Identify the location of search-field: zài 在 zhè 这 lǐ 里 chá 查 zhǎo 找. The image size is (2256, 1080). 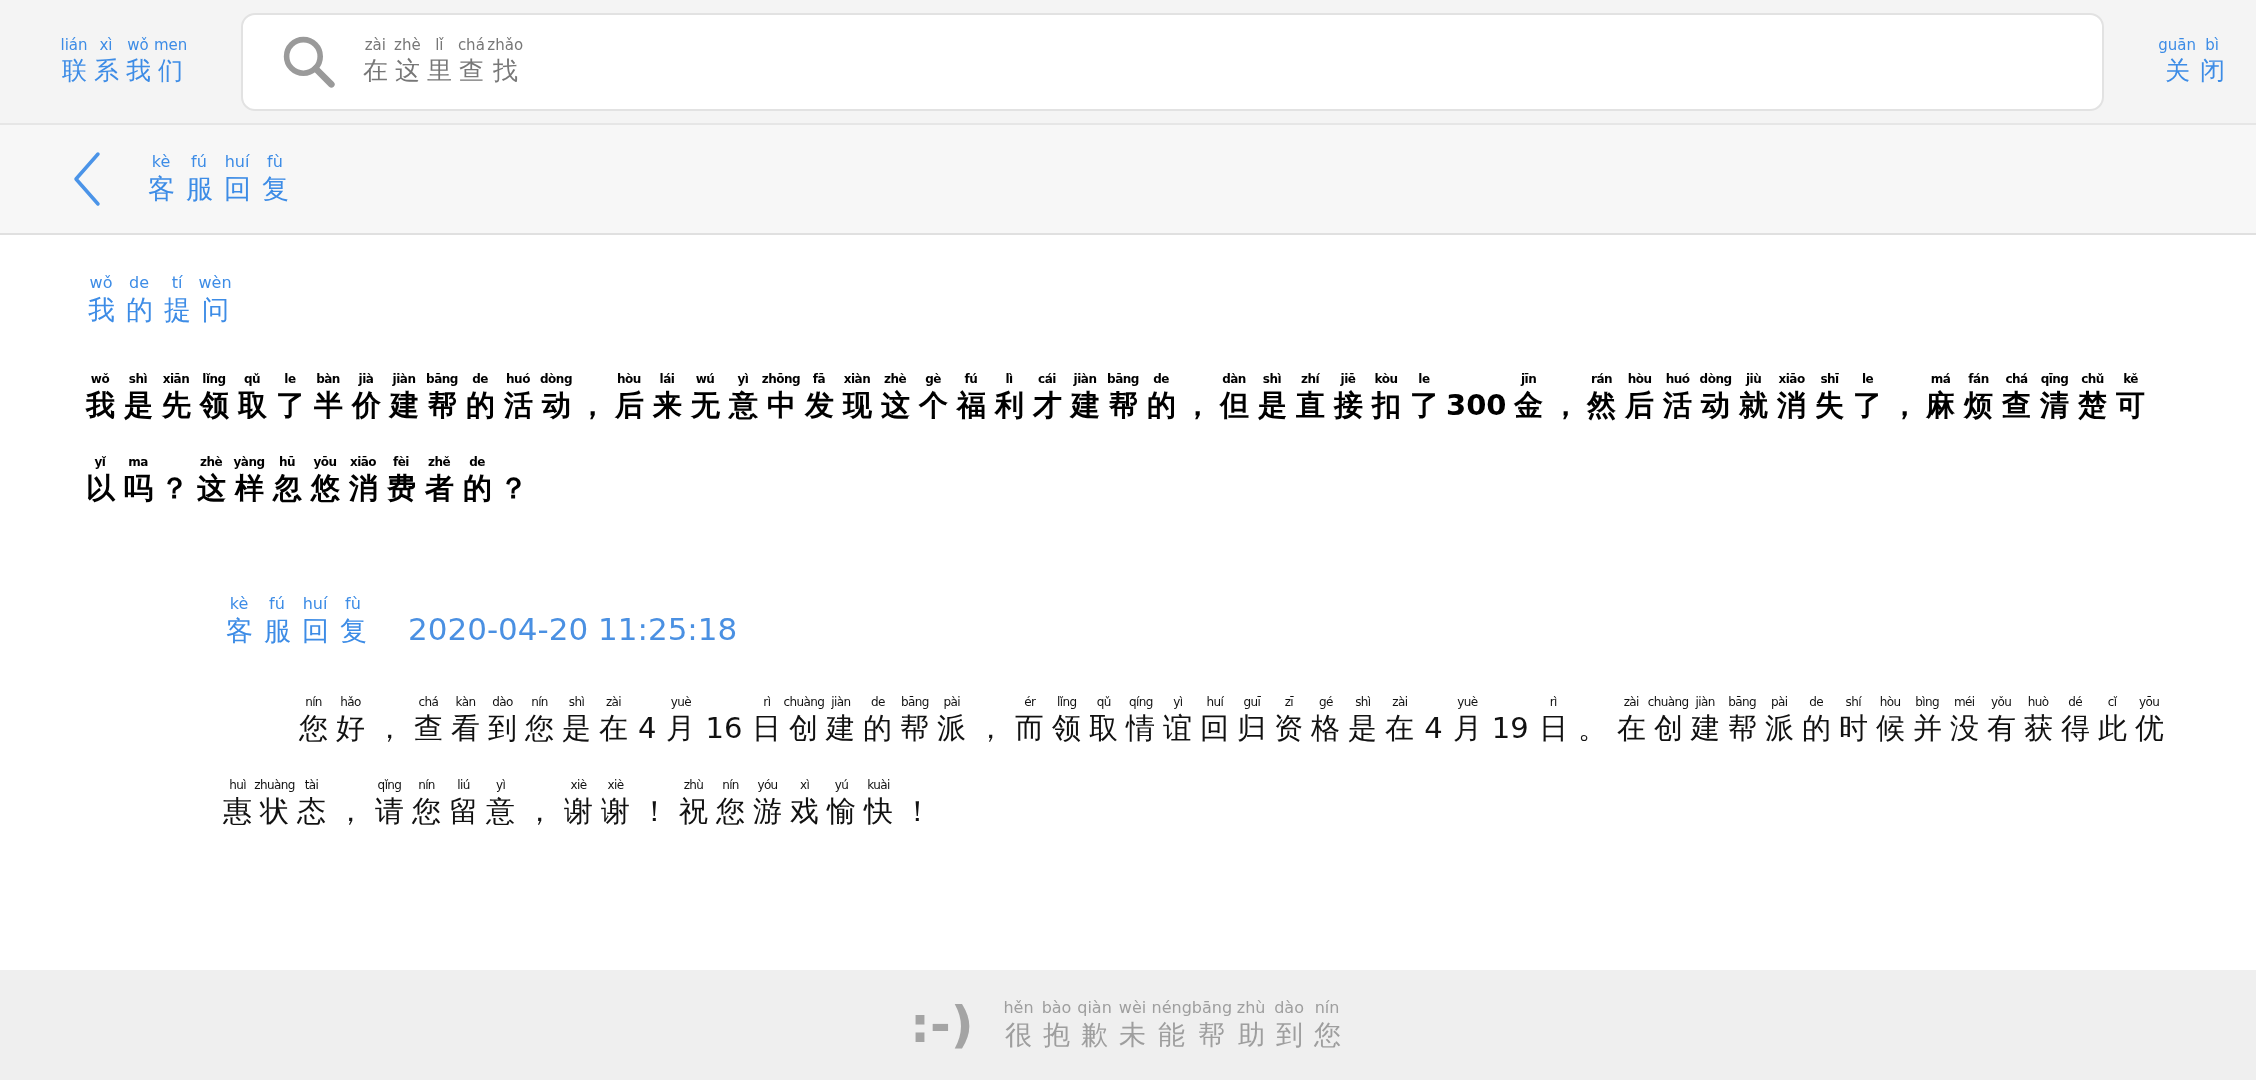
(1173, 61).